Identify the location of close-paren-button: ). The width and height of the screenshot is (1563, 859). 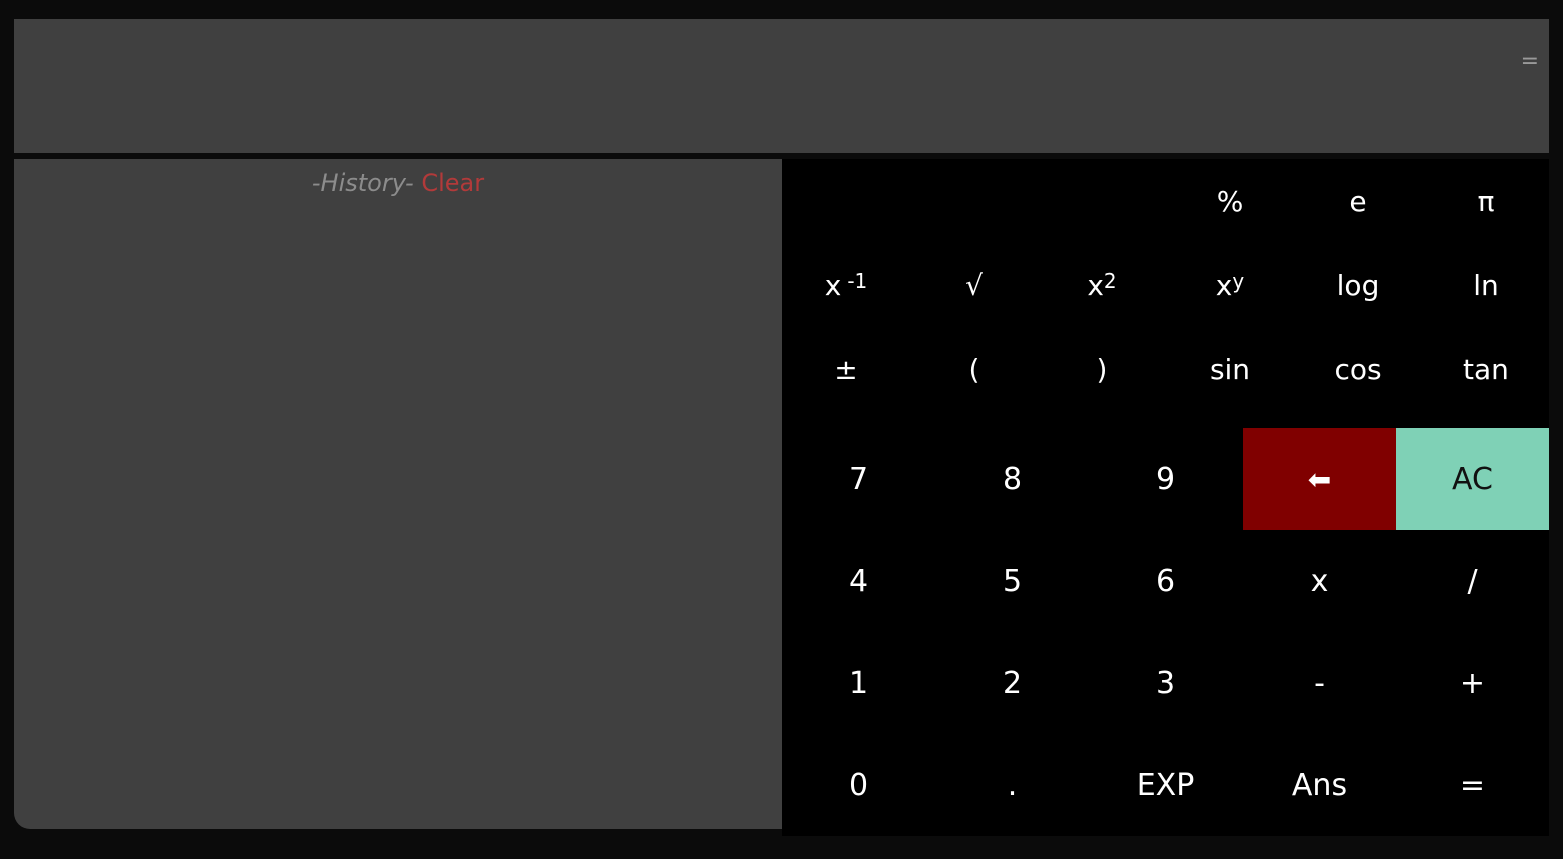
(1102, 369).